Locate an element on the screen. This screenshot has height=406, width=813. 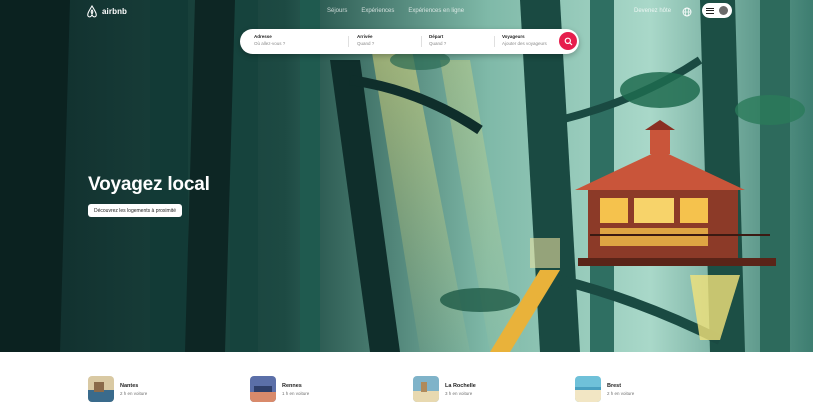
location-input: Où allez-vous ? is located at coordinates (269, 43).